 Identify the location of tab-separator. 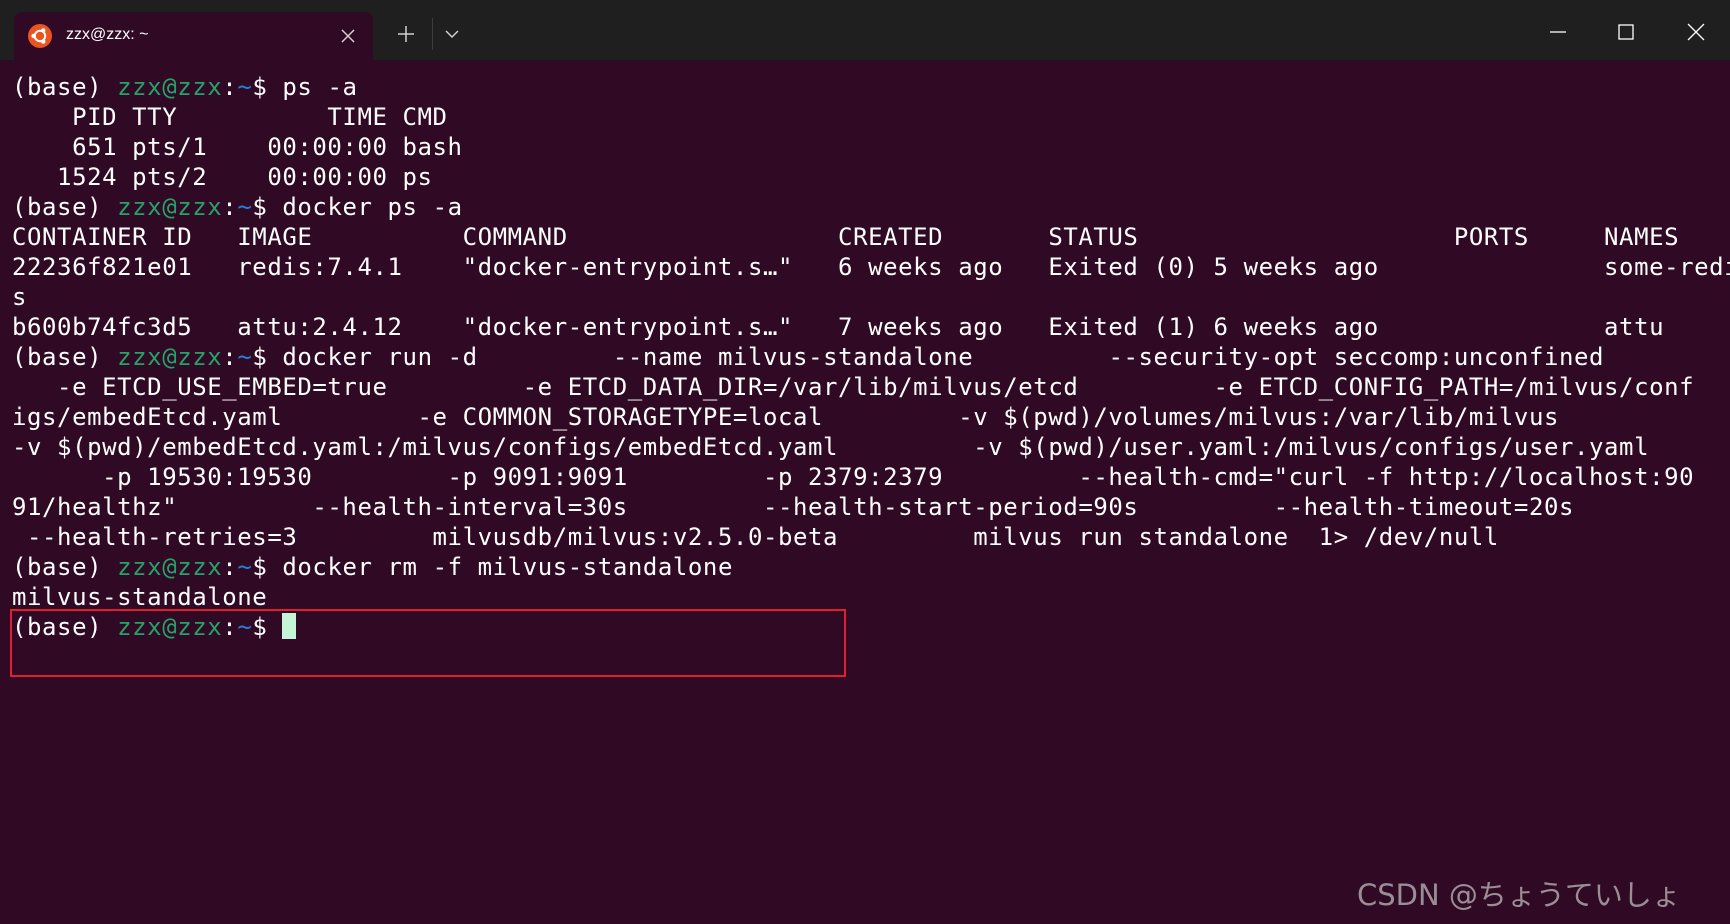
(432, 34).